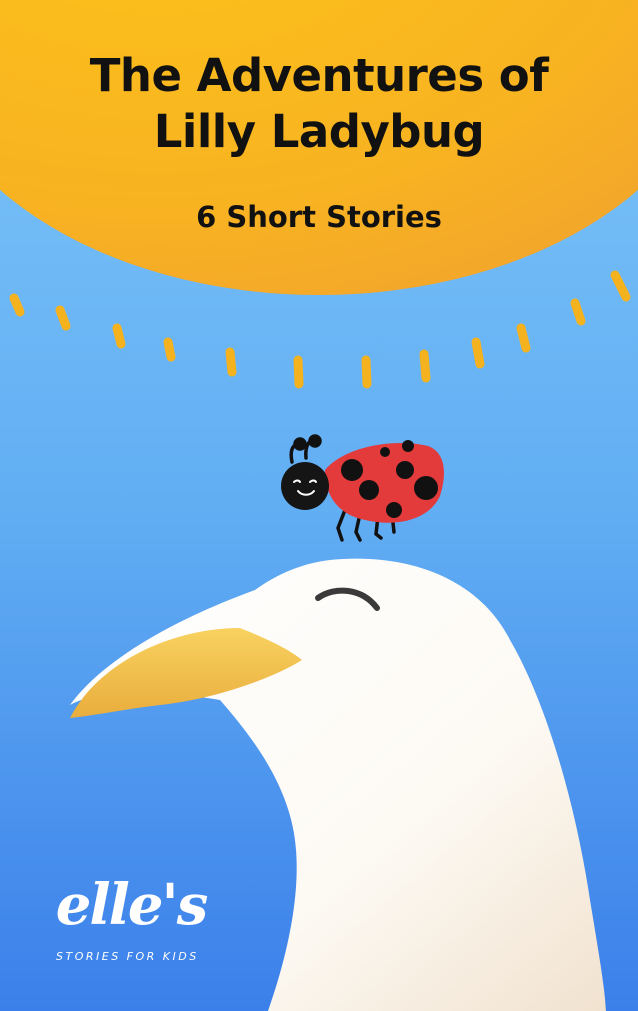 The image size is (638, 1011). Describe the element at coordinates (305, 486) in the screenshot. I see `ladybug-head` at that location.